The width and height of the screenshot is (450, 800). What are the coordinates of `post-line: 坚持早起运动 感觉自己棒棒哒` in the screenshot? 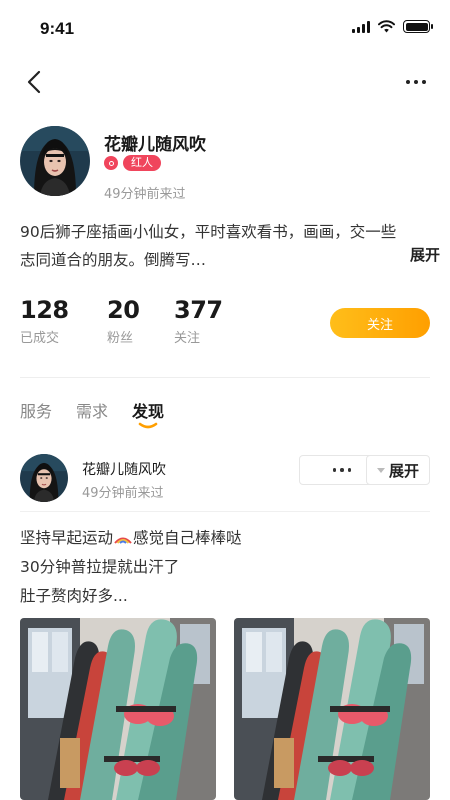 It's located at (225, 538).